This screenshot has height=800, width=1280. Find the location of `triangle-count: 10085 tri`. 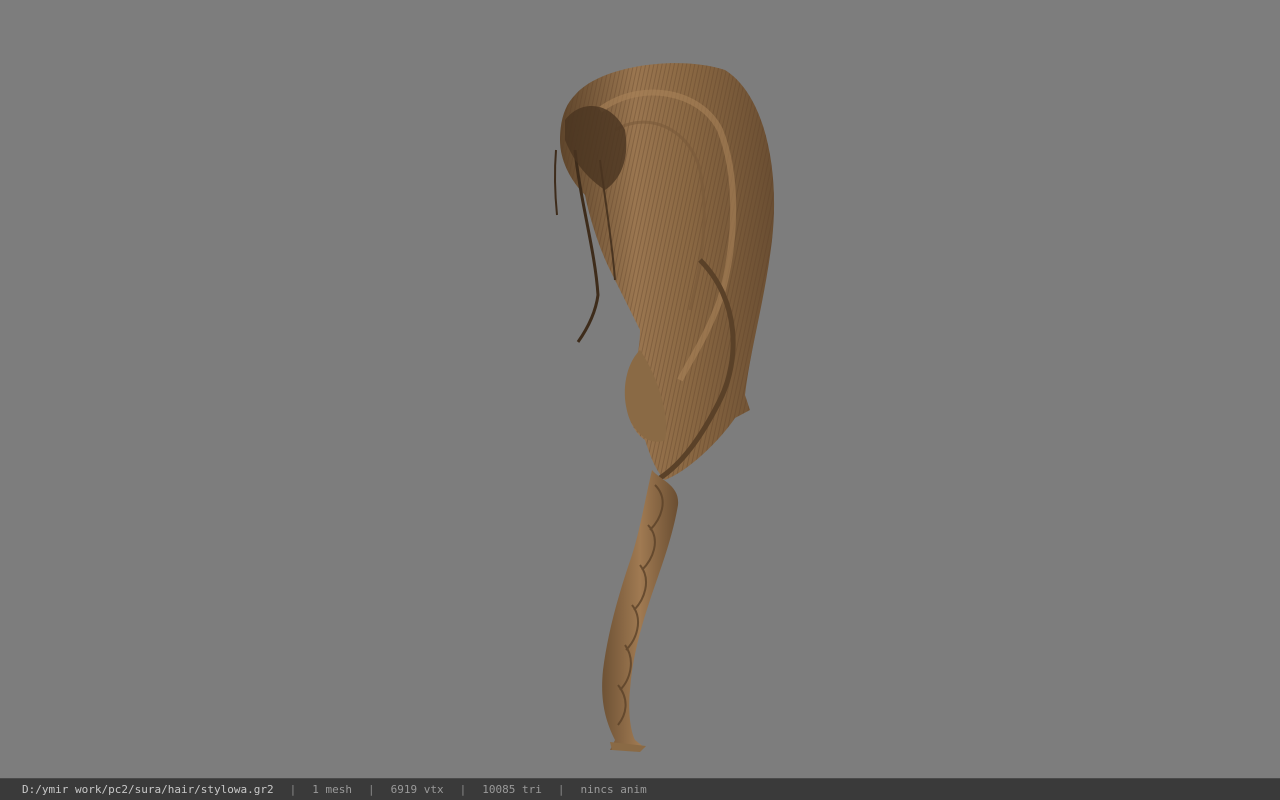

triangle-count: 10085 tri is located at coordinates (512, 789).